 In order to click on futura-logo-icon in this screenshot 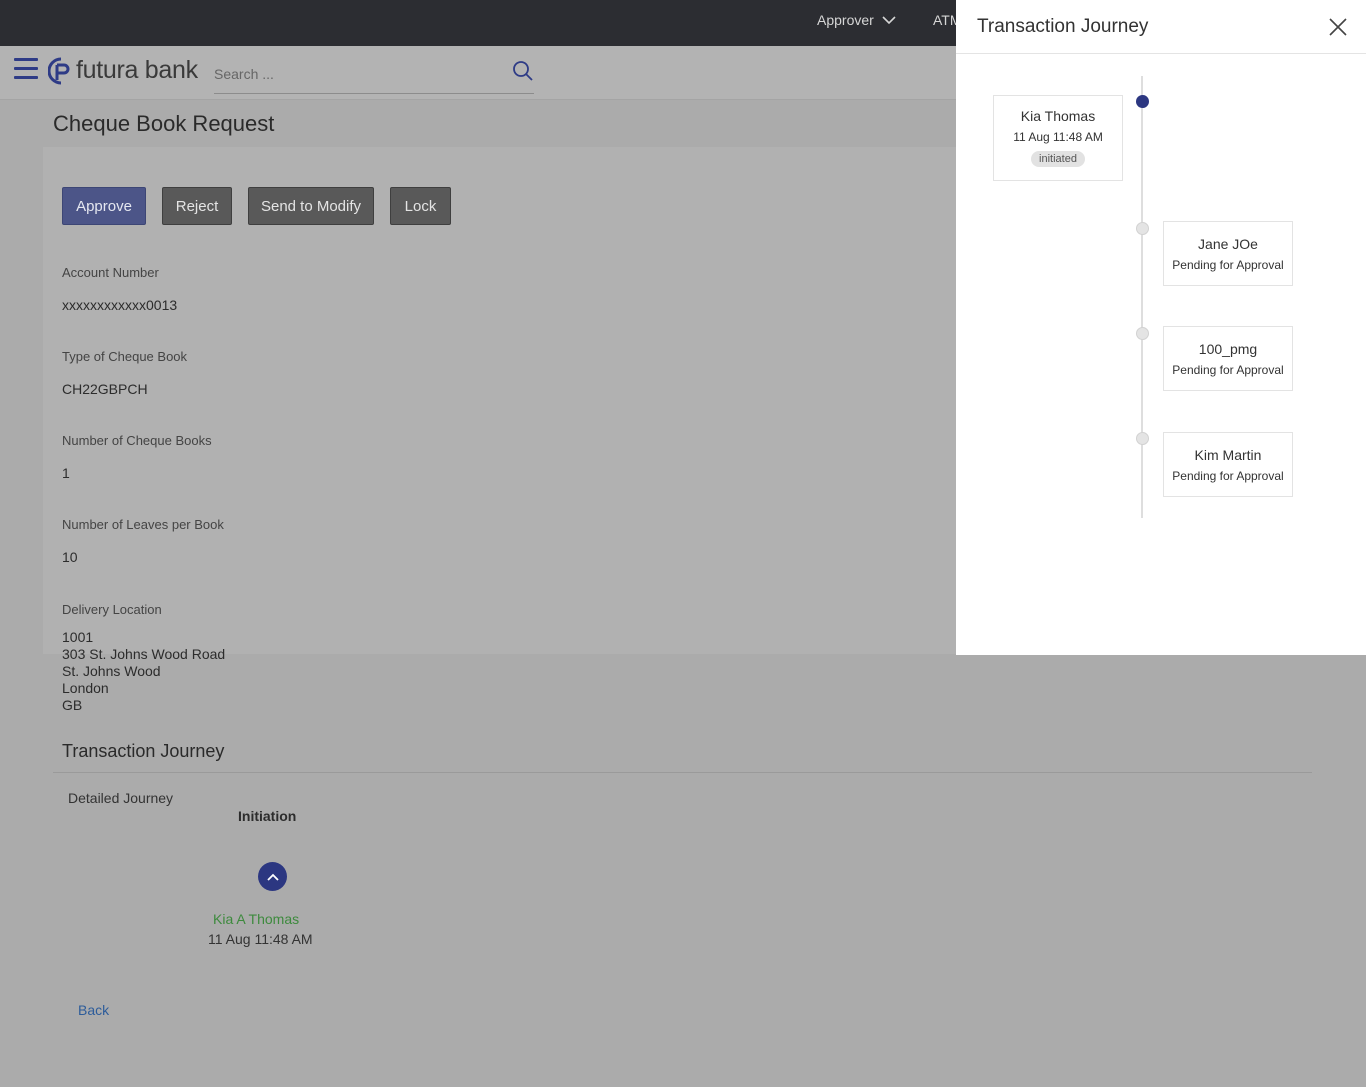, I will do `click(59, 70)`.